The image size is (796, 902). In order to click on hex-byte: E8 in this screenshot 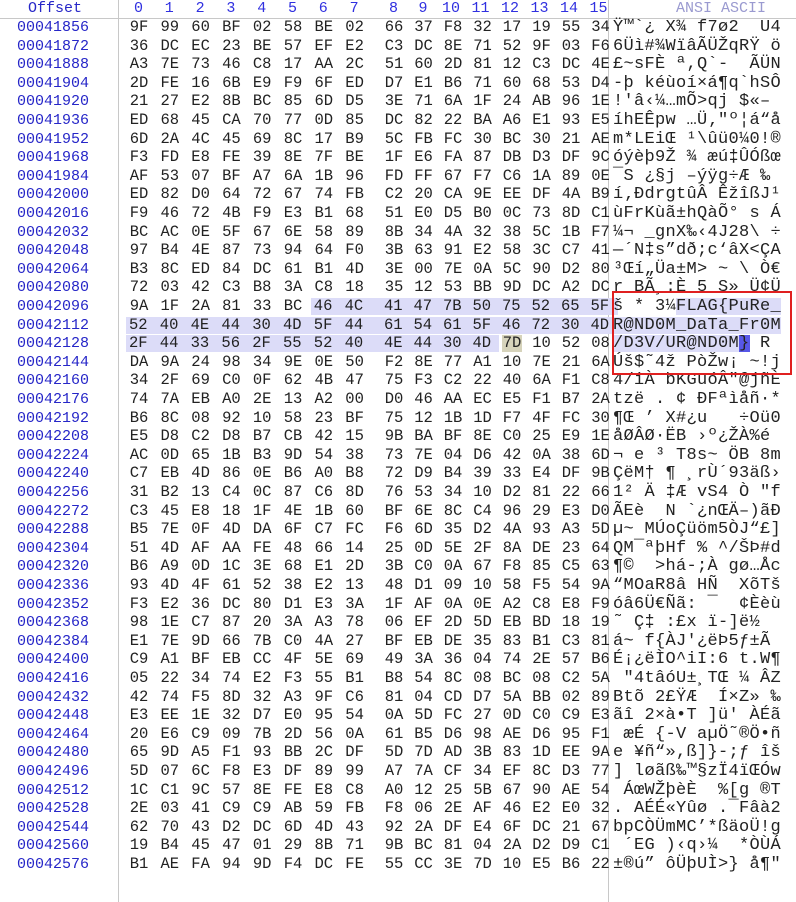, I will do `click(571, 604)`.